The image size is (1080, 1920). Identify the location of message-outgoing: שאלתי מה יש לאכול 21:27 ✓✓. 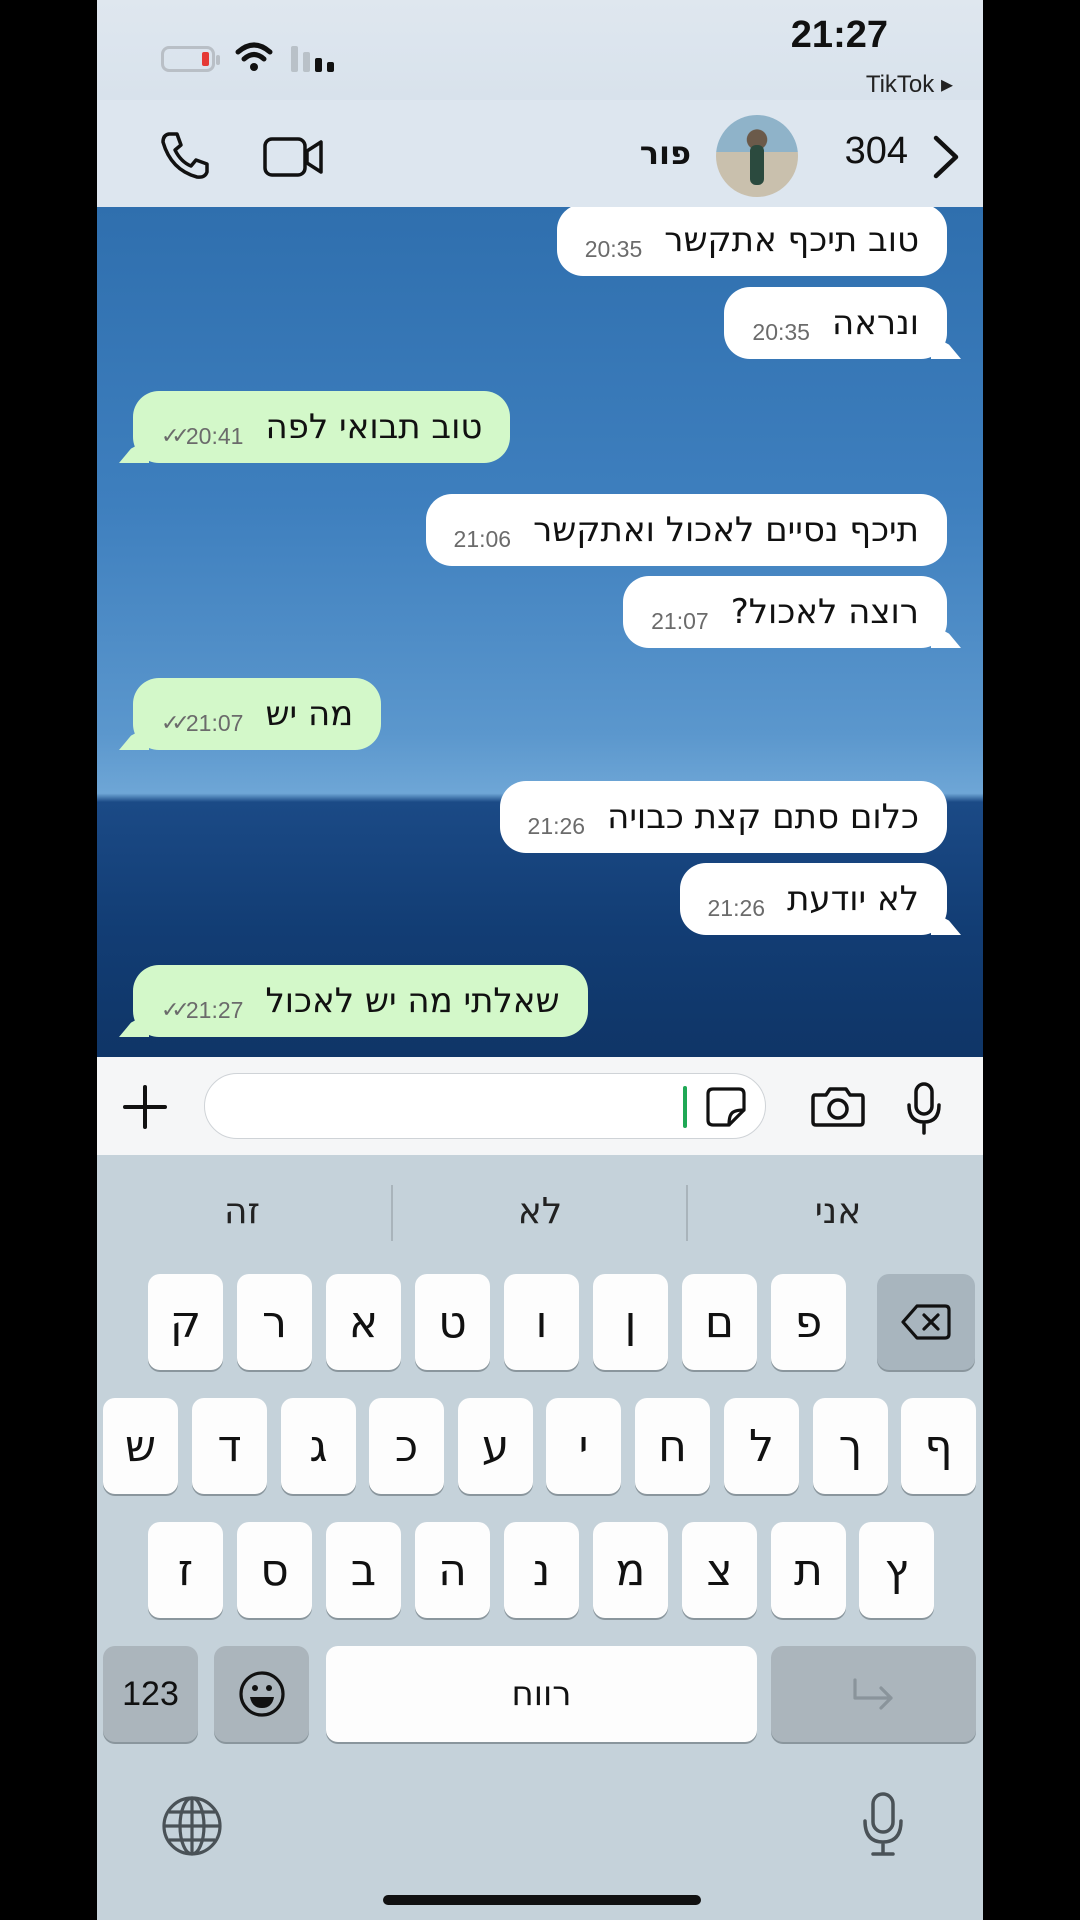
(360, 1001).